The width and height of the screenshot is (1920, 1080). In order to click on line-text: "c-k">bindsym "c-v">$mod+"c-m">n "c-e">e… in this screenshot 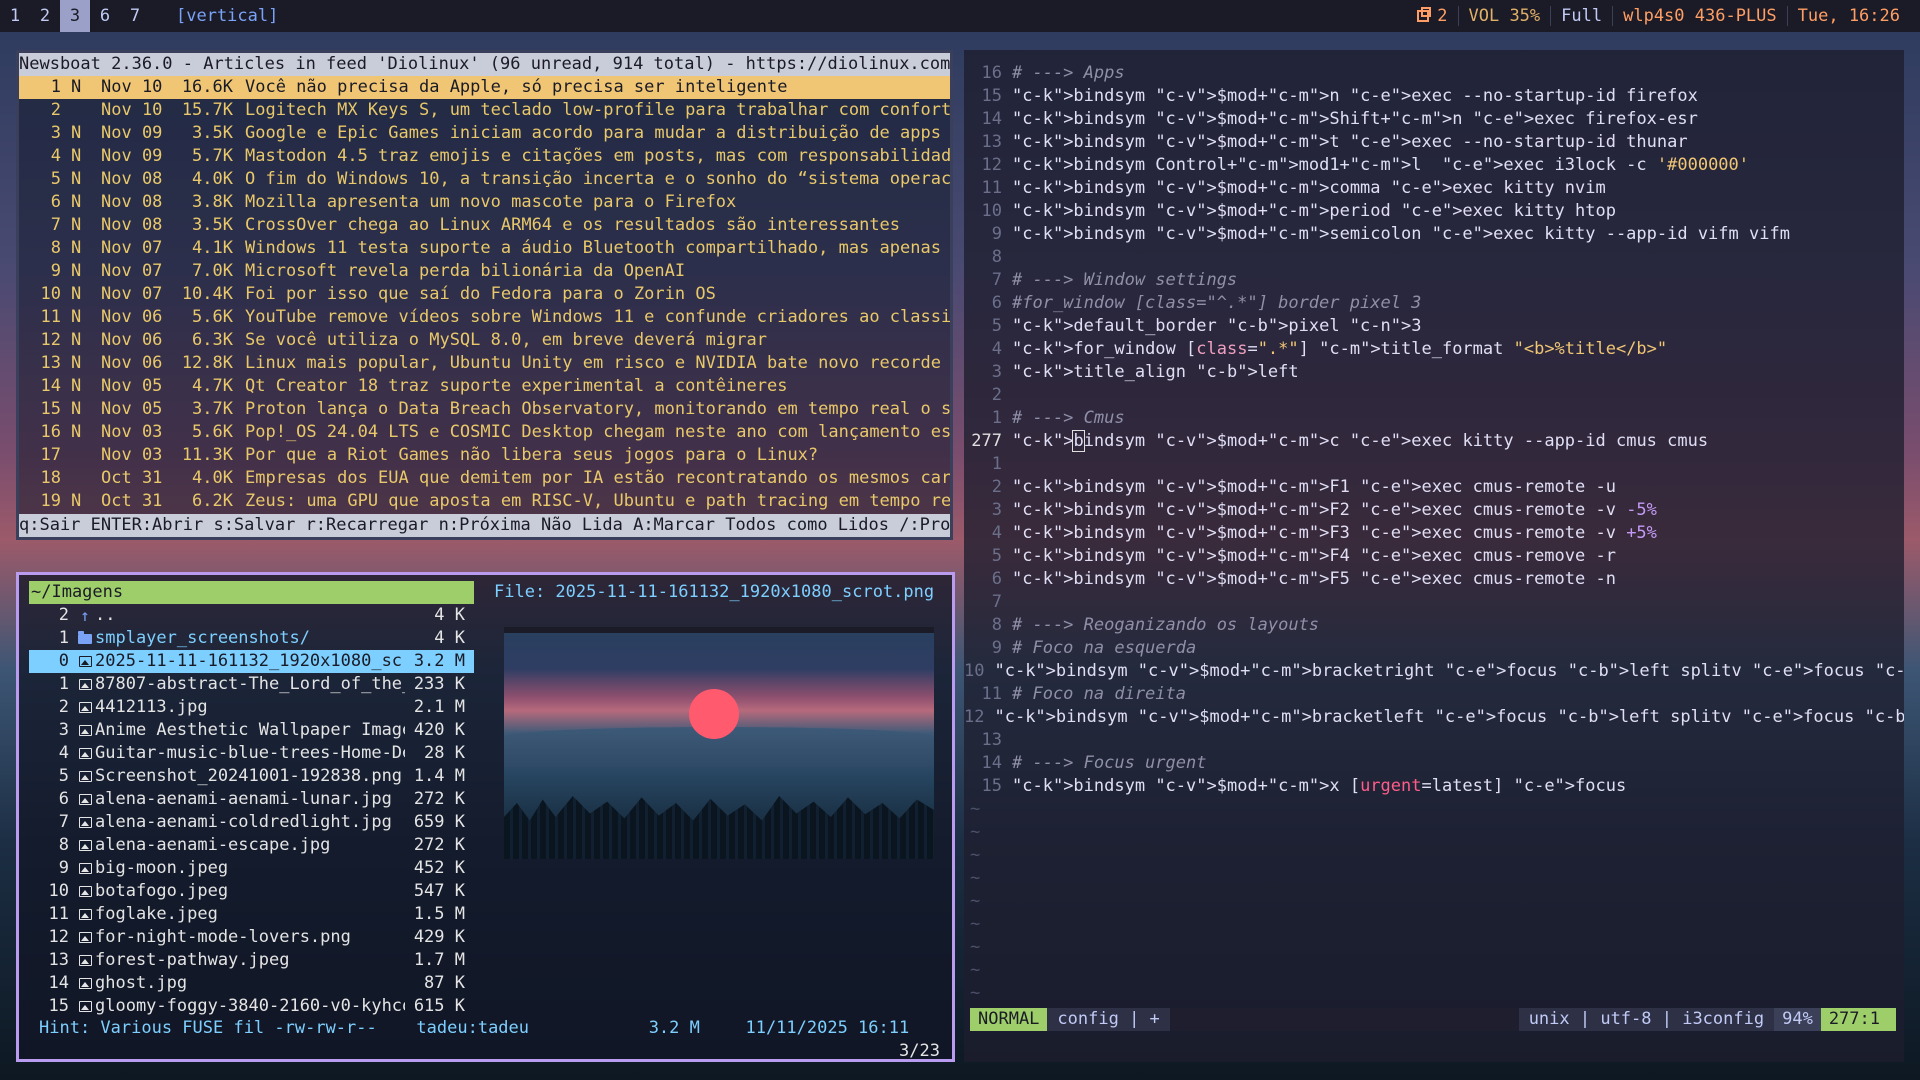, I will do `click(1355, 96)`.